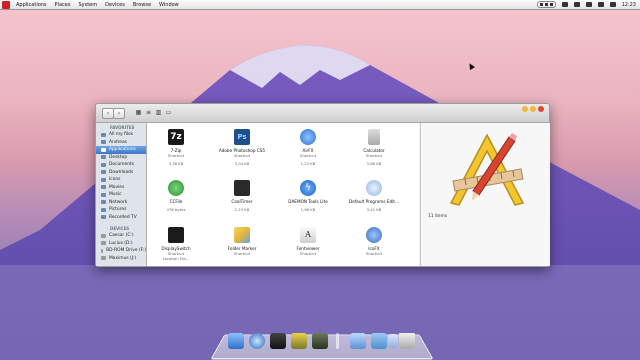  I want to click on list-view-icon: ≡, so click(148, 112).